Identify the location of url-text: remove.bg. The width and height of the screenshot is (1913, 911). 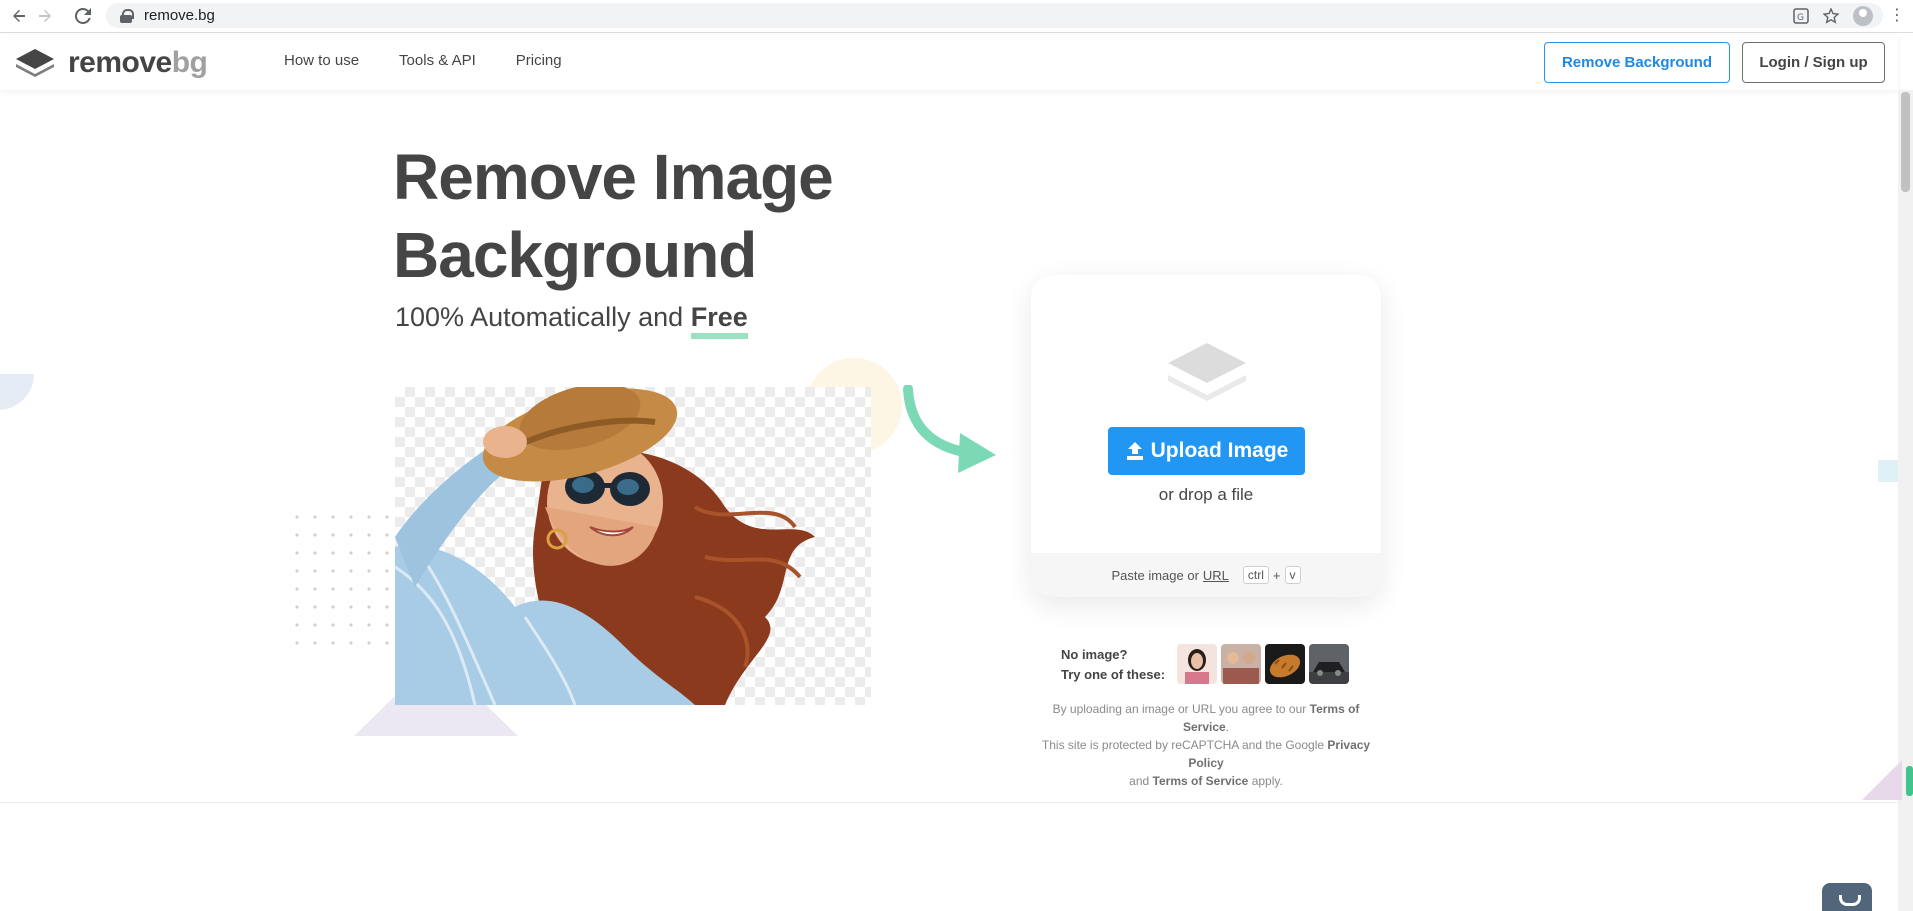
(179, 15).